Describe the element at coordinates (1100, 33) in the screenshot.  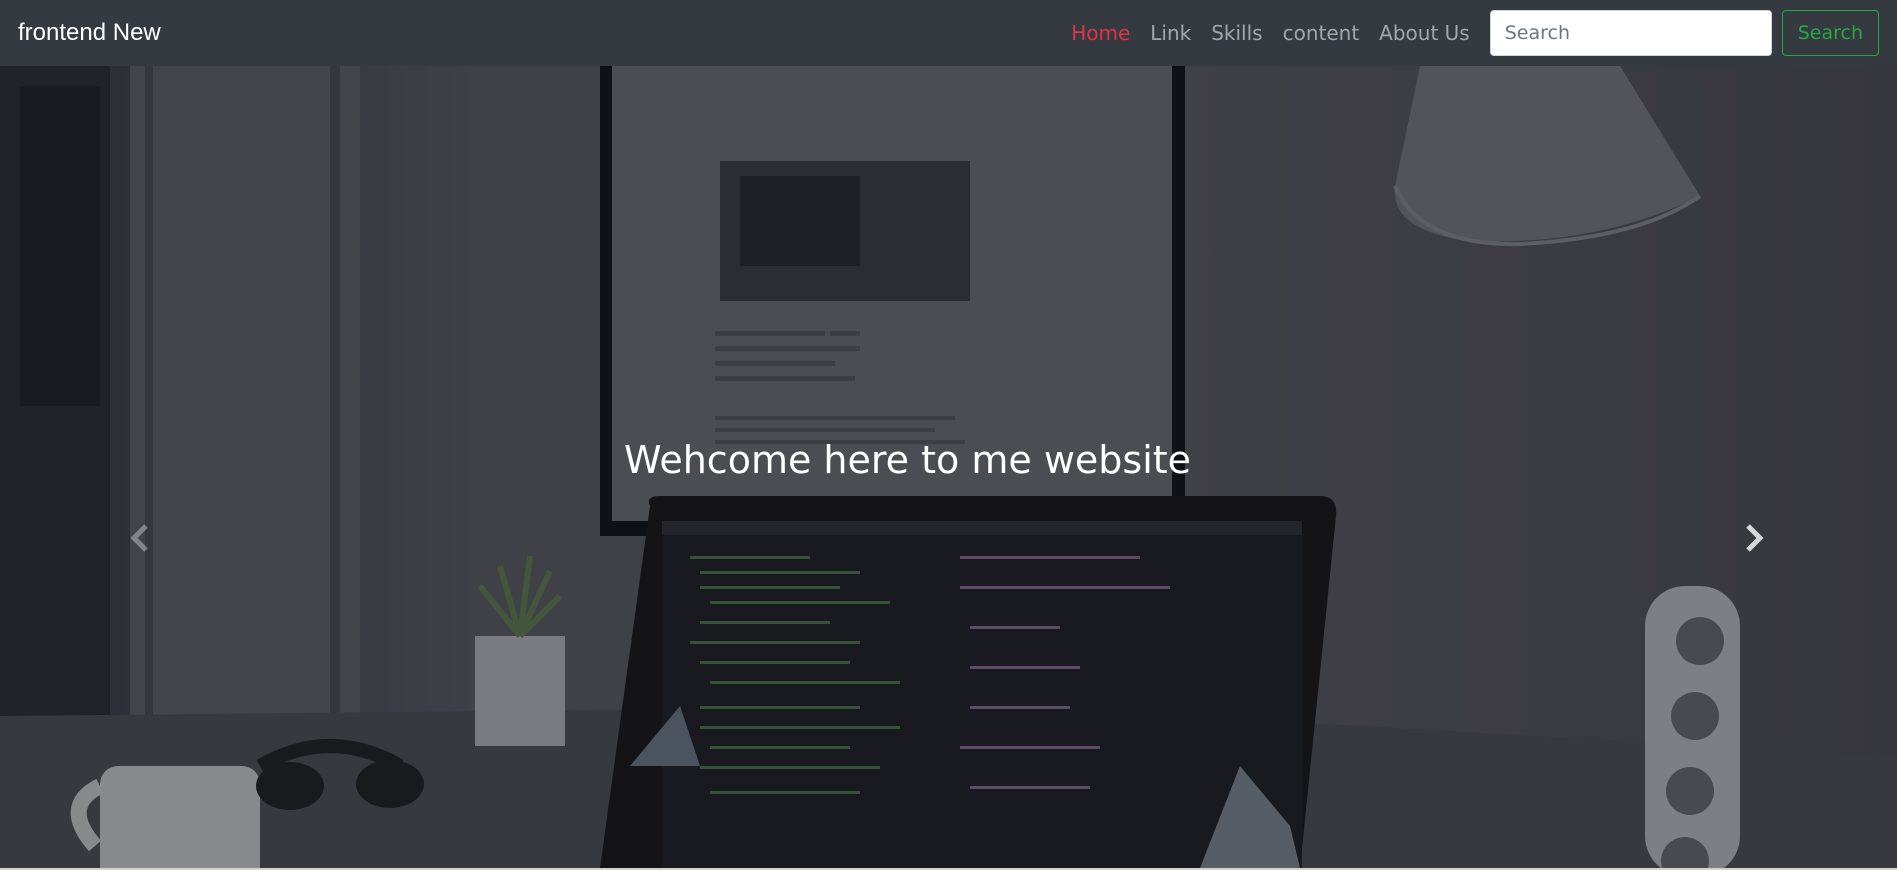
I see `nav-link-home: Home` at that location.